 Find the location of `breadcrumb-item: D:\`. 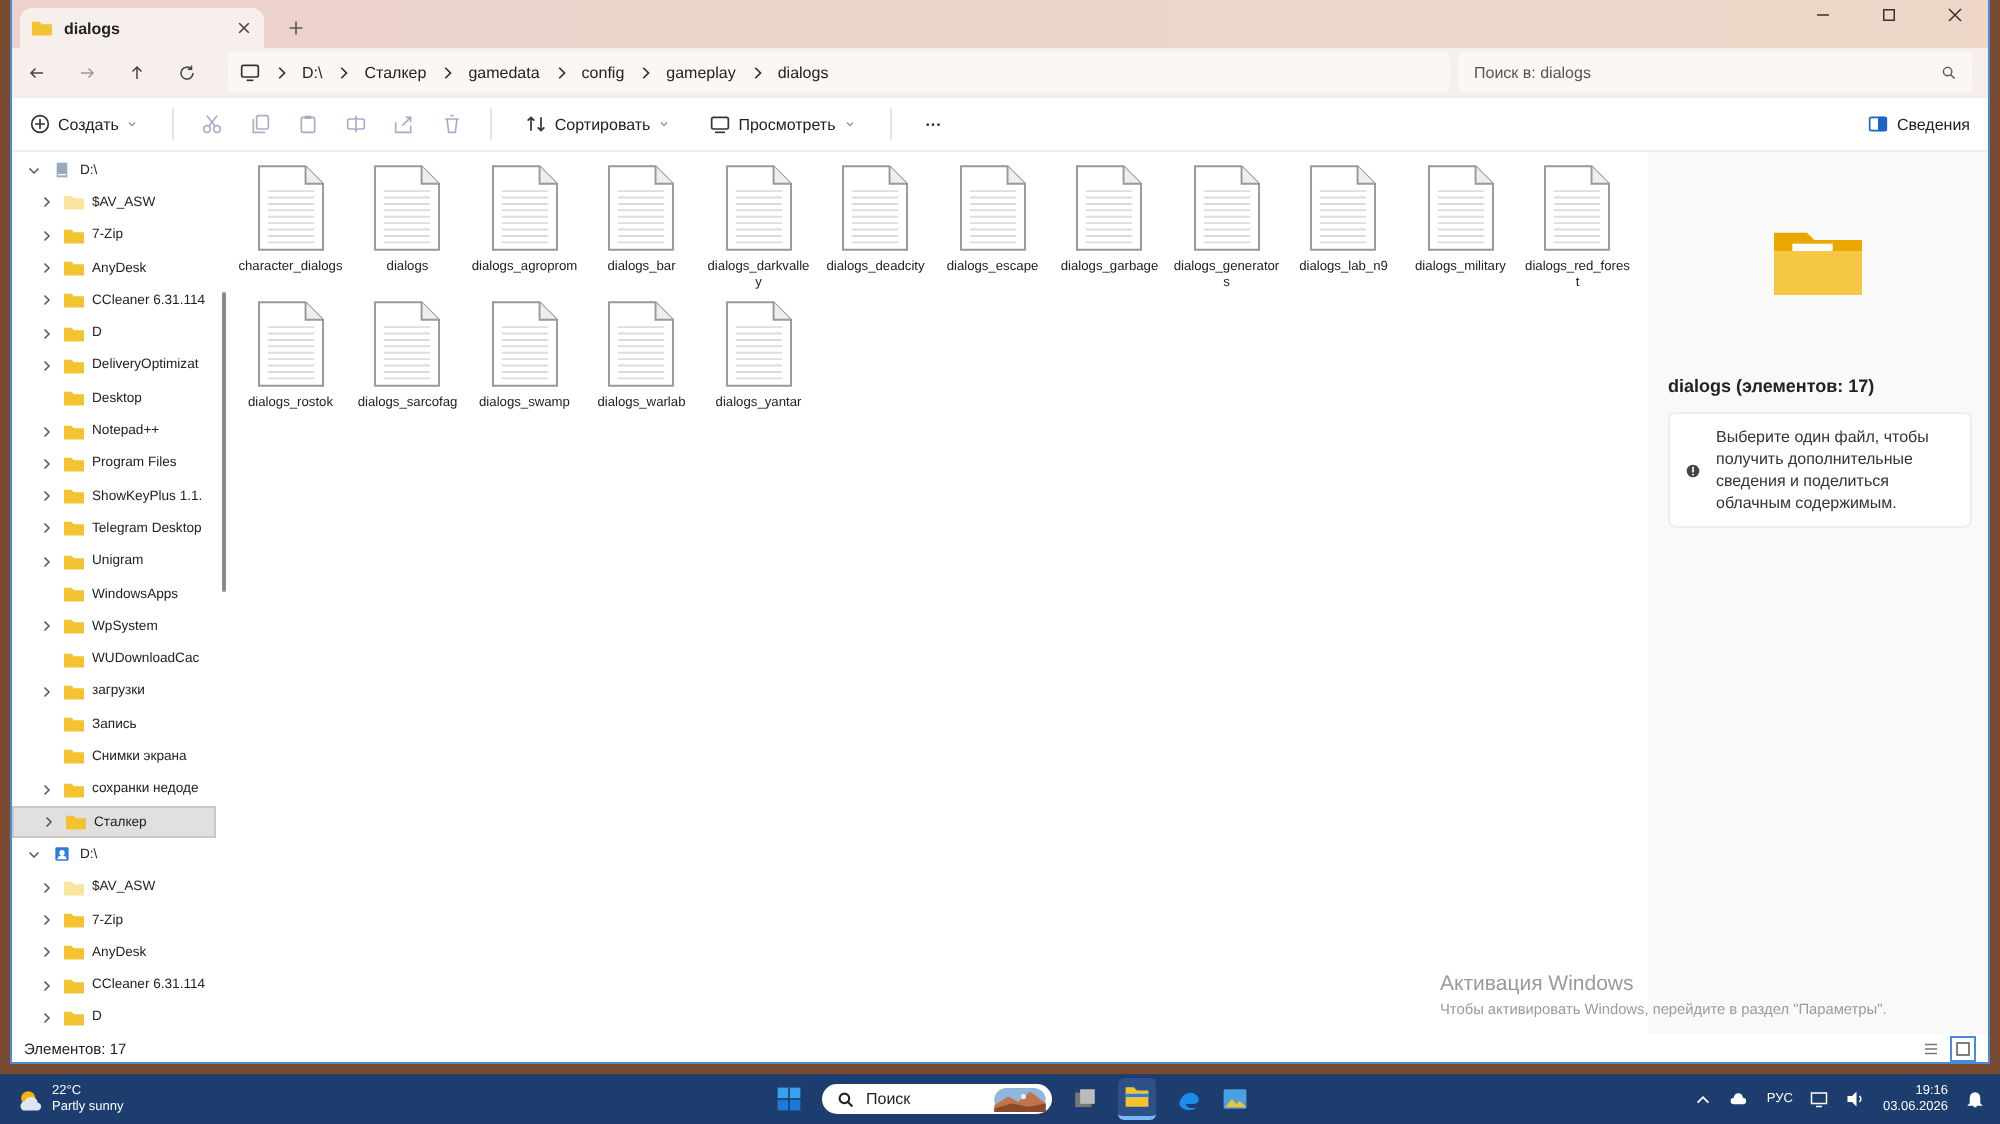

breadcrumb-item: D:\ is located at coordinates (312, 72).